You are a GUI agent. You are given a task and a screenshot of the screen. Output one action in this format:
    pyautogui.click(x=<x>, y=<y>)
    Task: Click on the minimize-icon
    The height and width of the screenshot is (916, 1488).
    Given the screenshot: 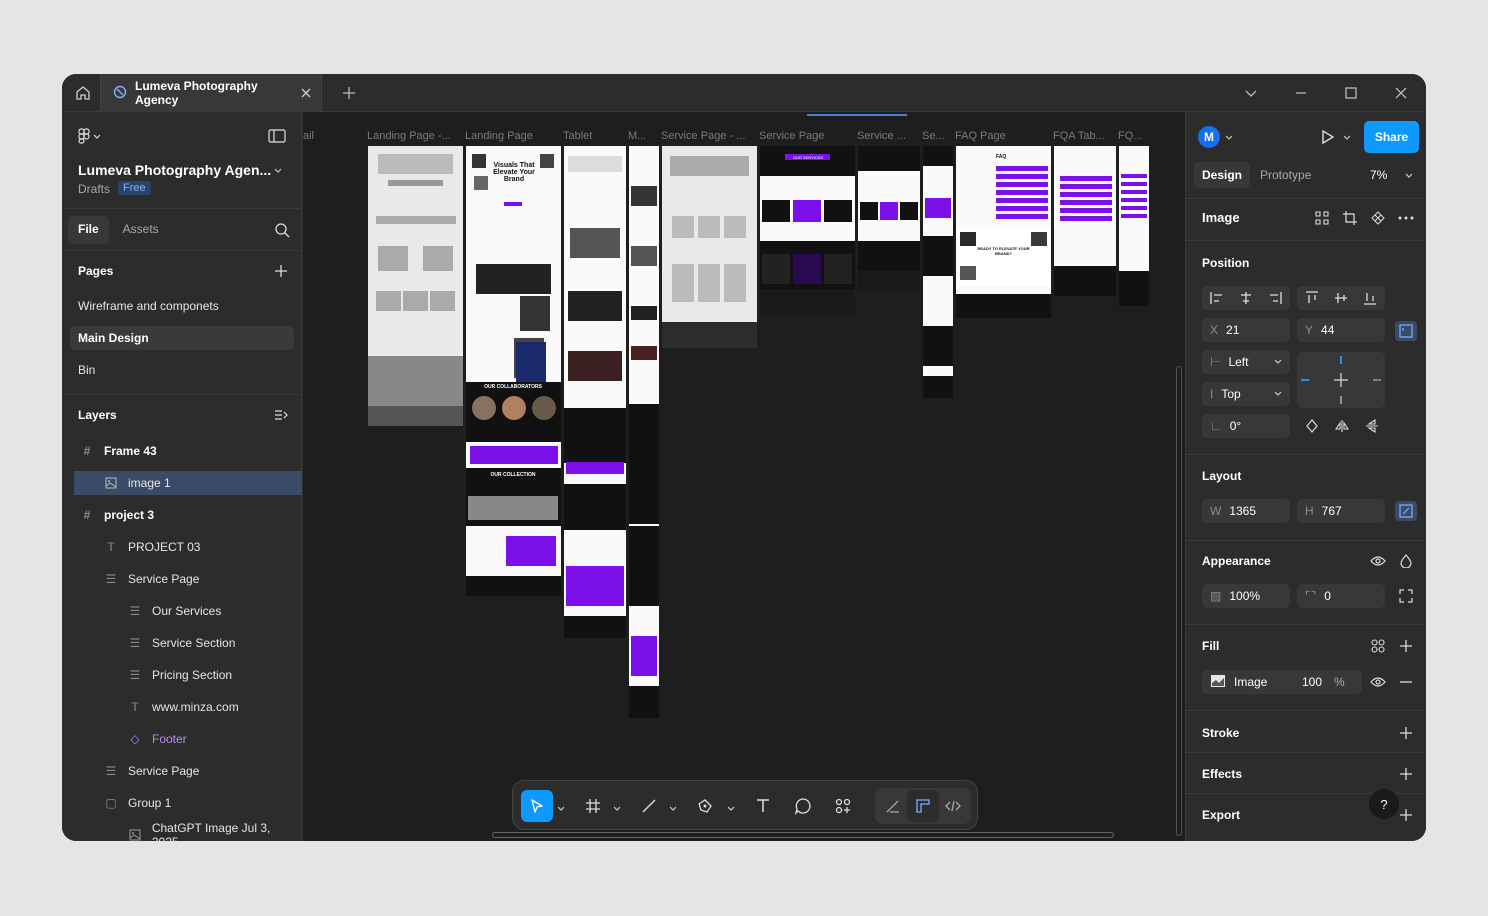 What is the action you would take?
    pyautogui.click(x=1301, y=93)
    